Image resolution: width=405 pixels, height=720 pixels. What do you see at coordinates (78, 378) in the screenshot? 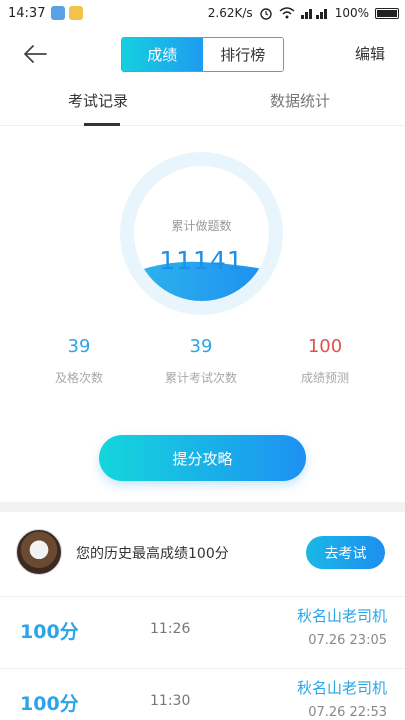
I see `stat-label: 及格次数` at bounding box center [78, 378].